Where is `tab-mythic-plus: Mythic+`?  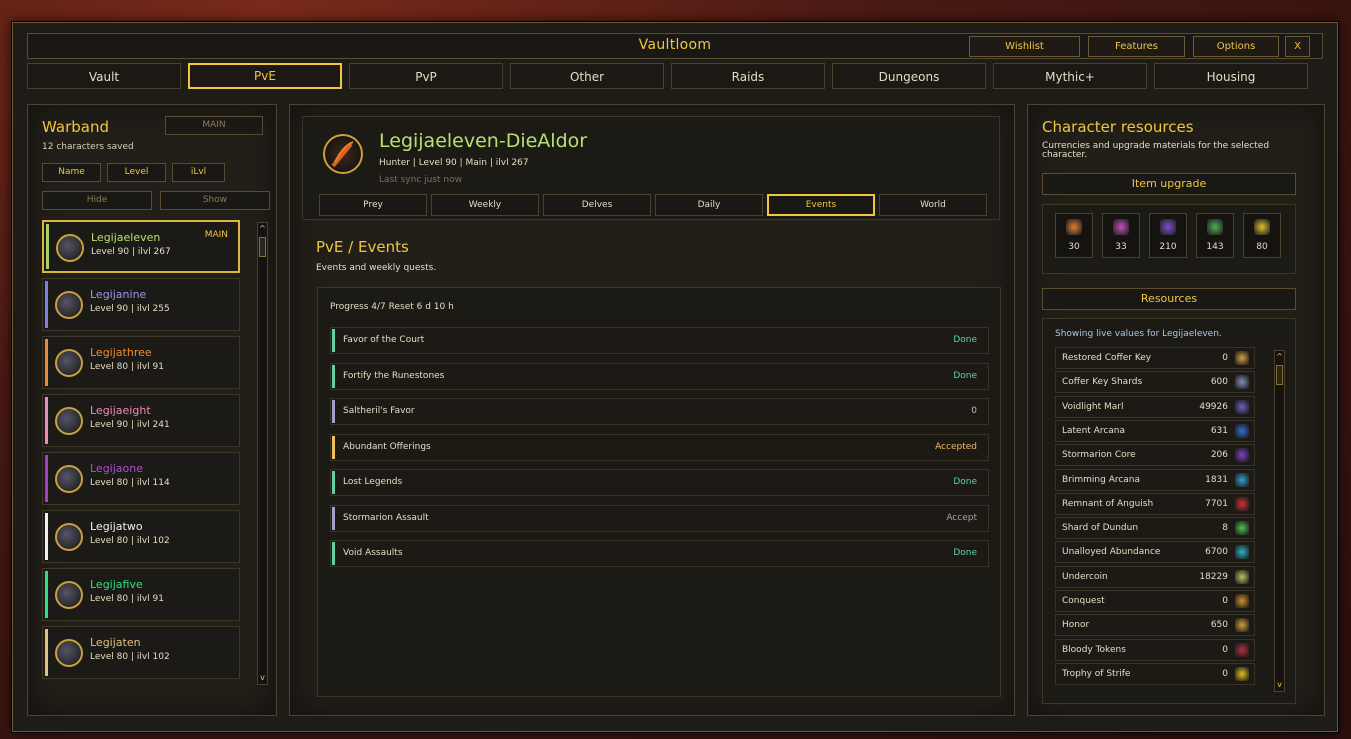
tab-mythic-plus: Mythic+ is located at coordinates (1070, 76).